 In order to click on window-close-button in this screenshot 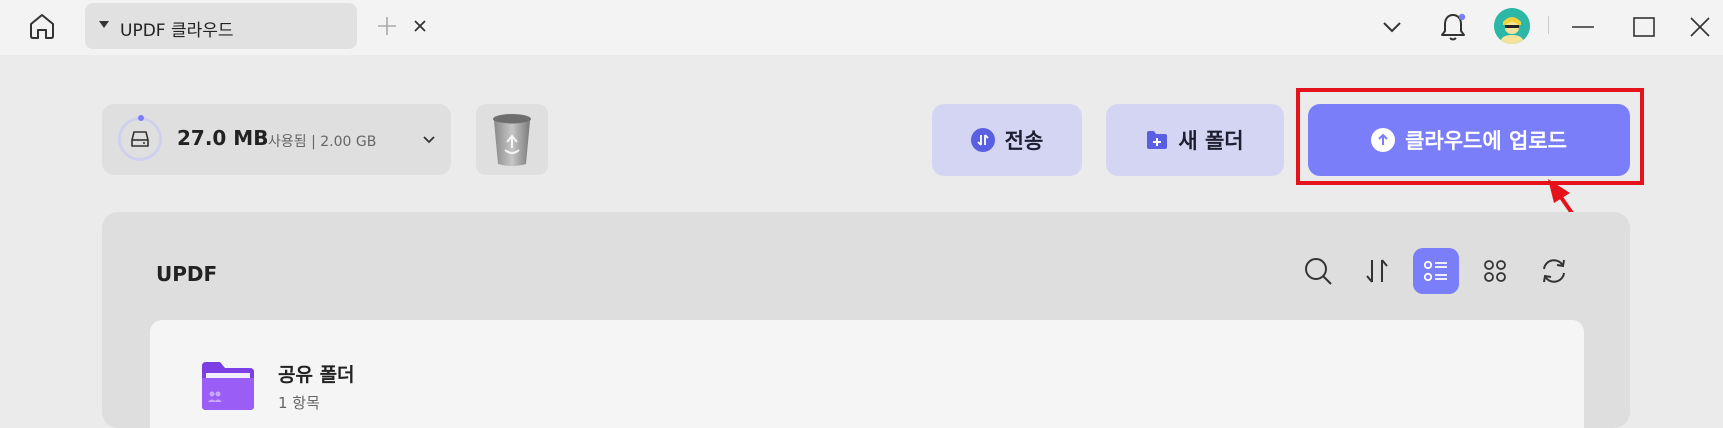, I will do `click(1700, 27)`.